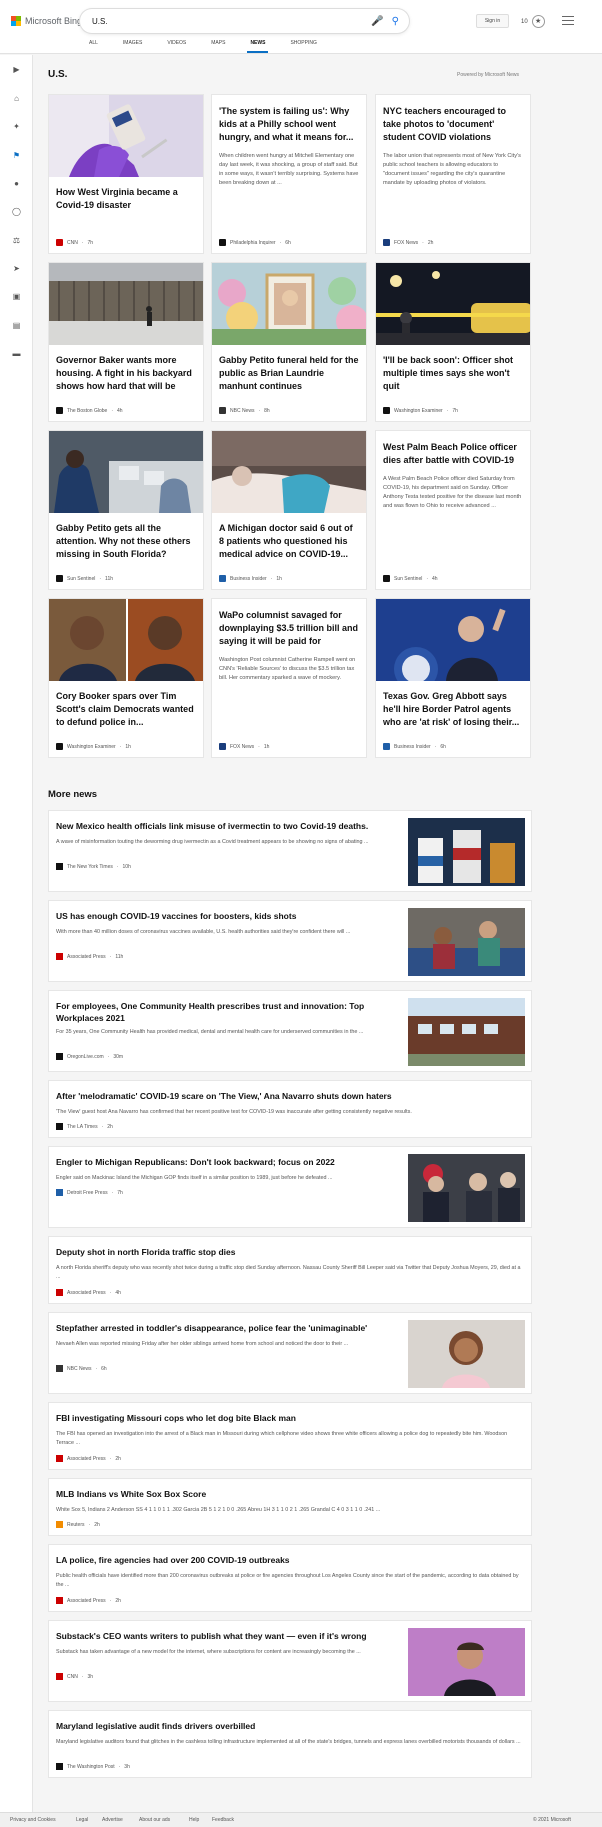 The height and width of the screenshot is (1827, 602). I want to click on tab-videos: VIDEOS, so click(176, 46).